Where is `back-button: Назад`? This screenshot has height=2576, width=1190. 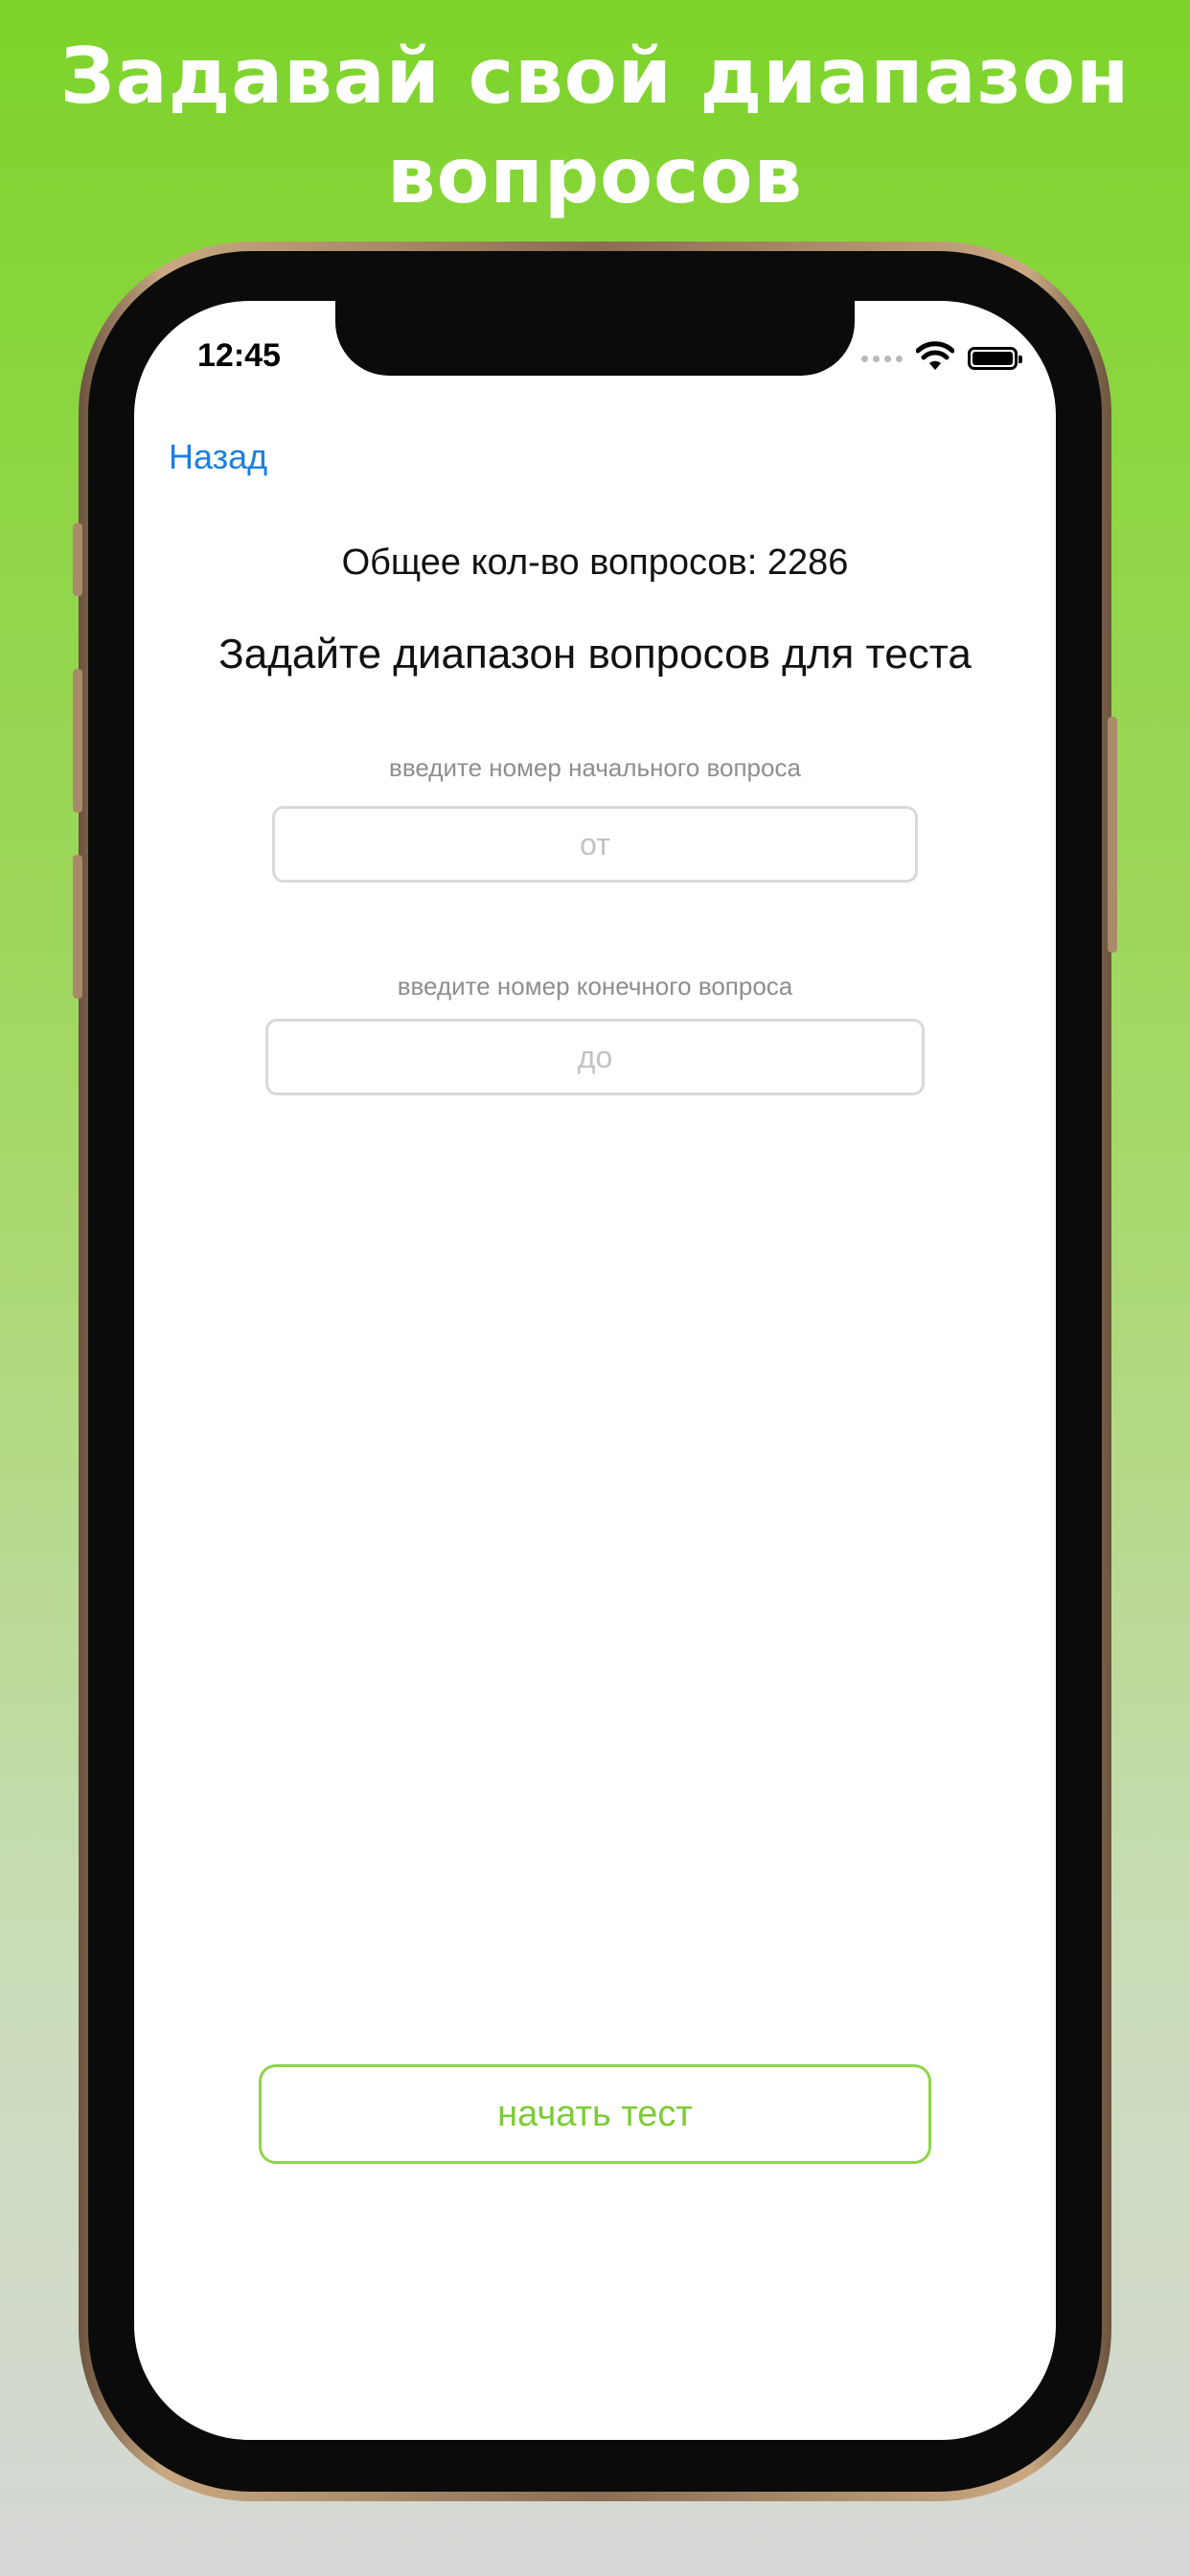 back-button: Назад is located at coordinates (218, 457).